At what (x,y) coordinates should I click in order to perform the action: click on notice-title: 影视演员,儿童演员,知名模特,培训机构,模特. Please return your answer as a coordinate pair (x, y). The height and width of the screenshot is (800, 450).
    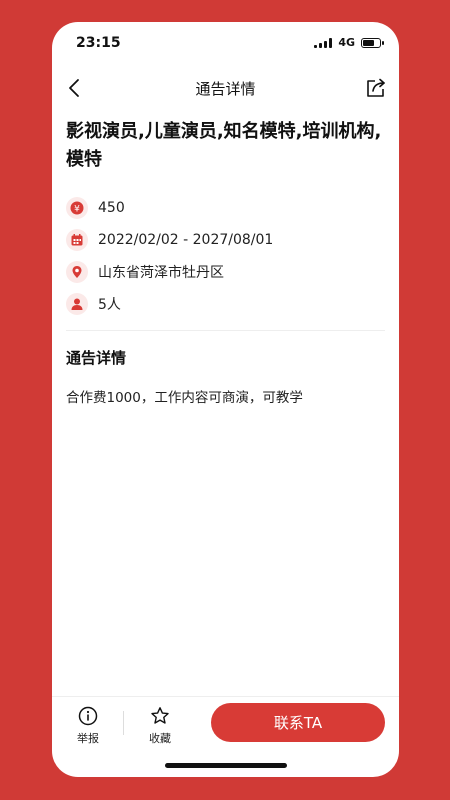
    Looking at the image, I should click on (224, 145).